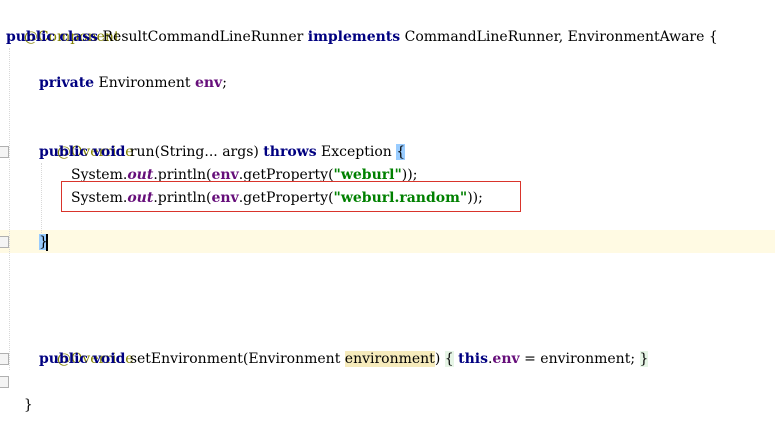 The width and height of the screenshot is (775, 440). I want to click on indent-guide, so click(9, 209).